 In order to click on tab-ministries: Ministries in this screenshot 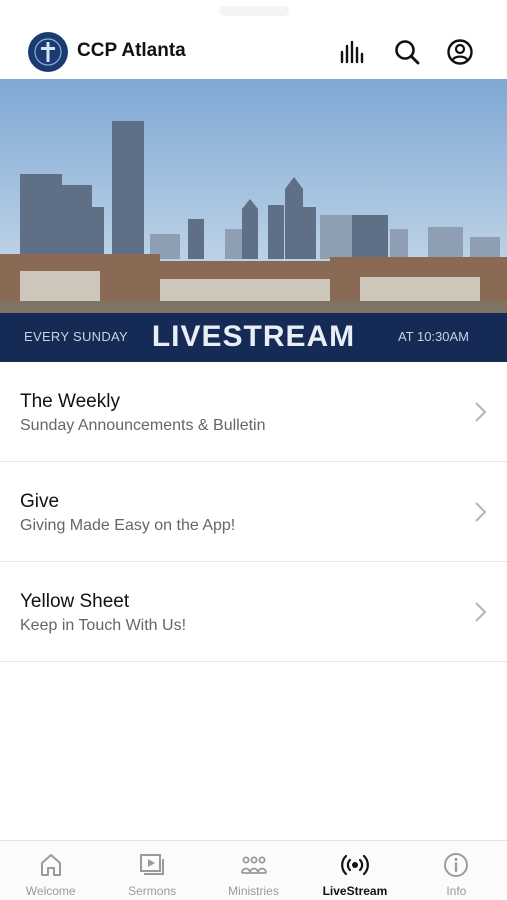, I will do `click(253, 870)`.